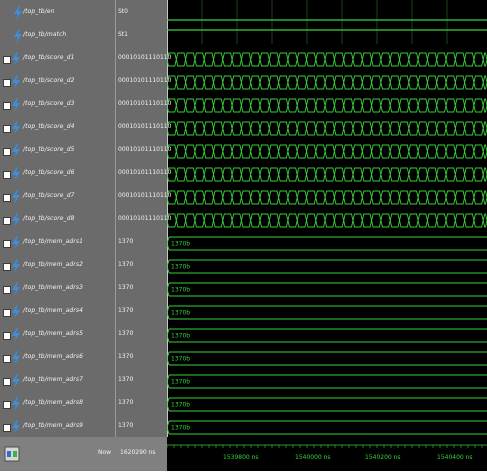  I want to click on signal-row: /top_tb/score_d8, so click(57, 221).